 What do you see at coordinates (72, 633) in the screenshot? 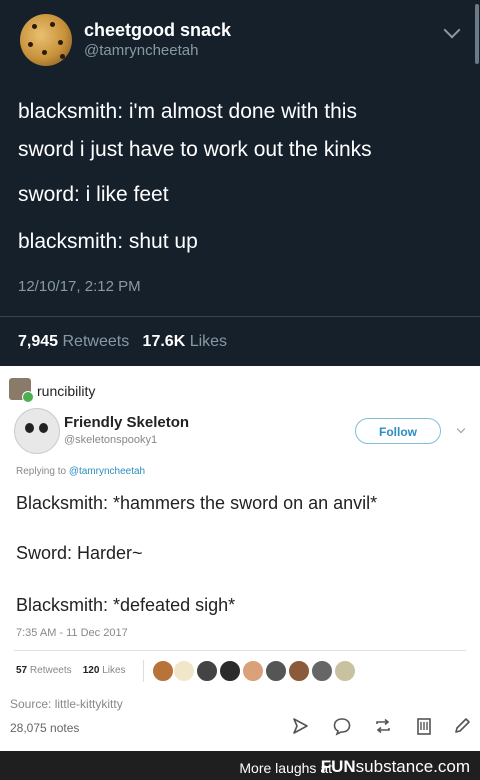
I see `post-timestamp: 7:35 AM - 11 Dec 2017` at bounding box center [72, 633].